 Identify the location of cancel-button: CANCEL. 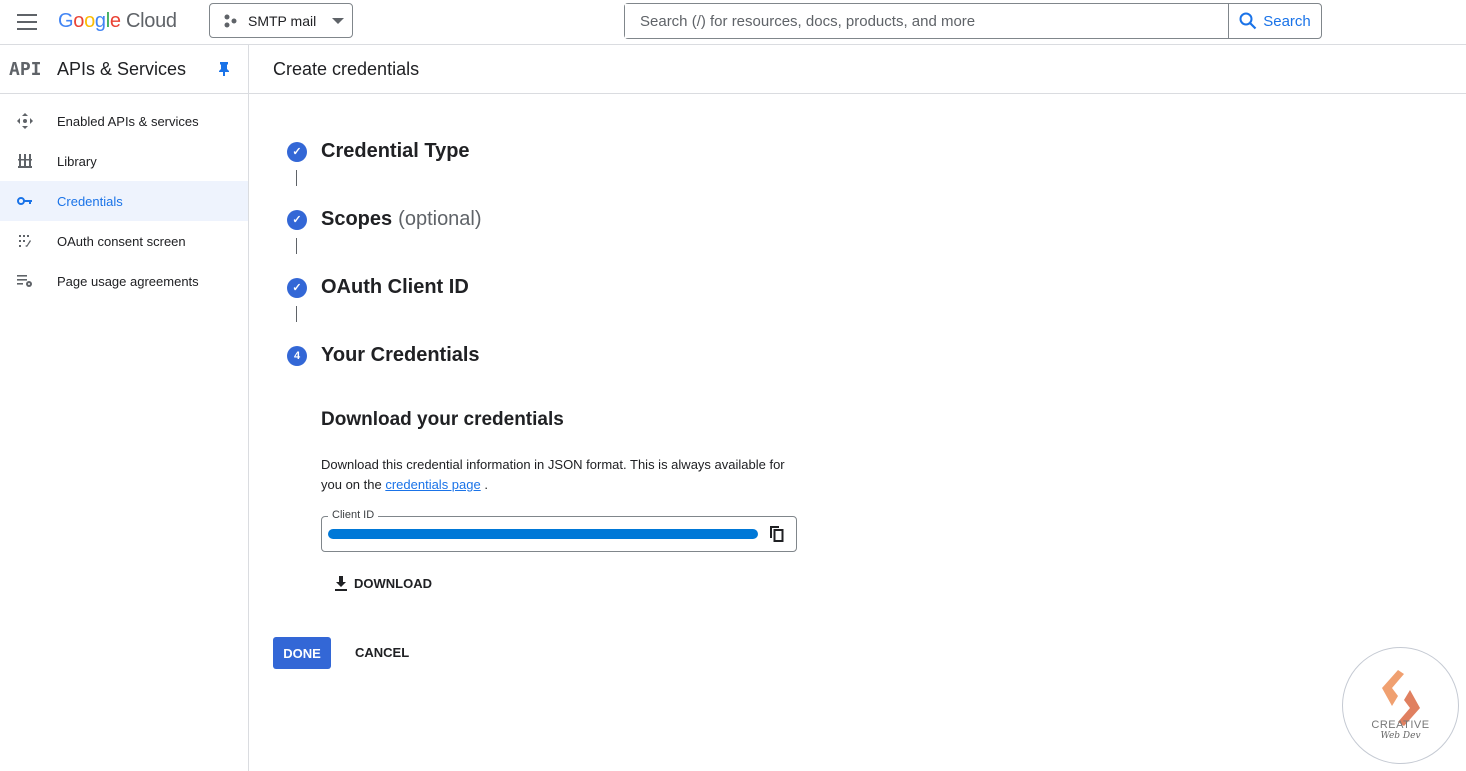
(382, 652).